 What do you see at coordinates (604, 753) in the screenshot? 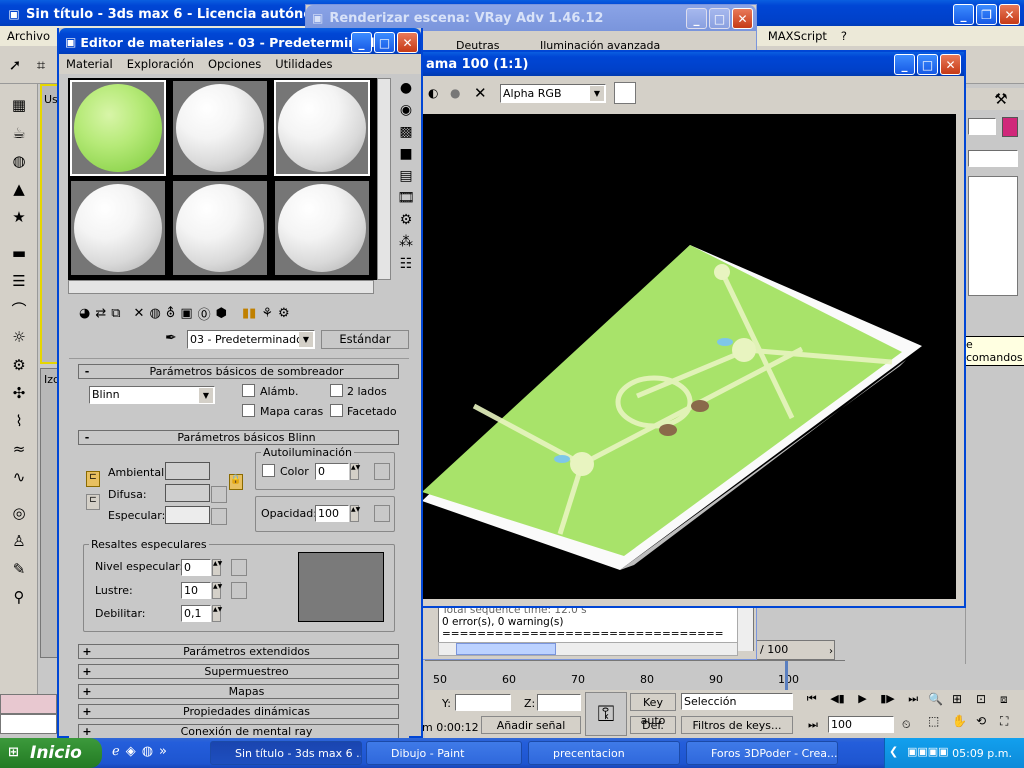
I see `task-folder: precentacion` at bounding box center [604, 753].